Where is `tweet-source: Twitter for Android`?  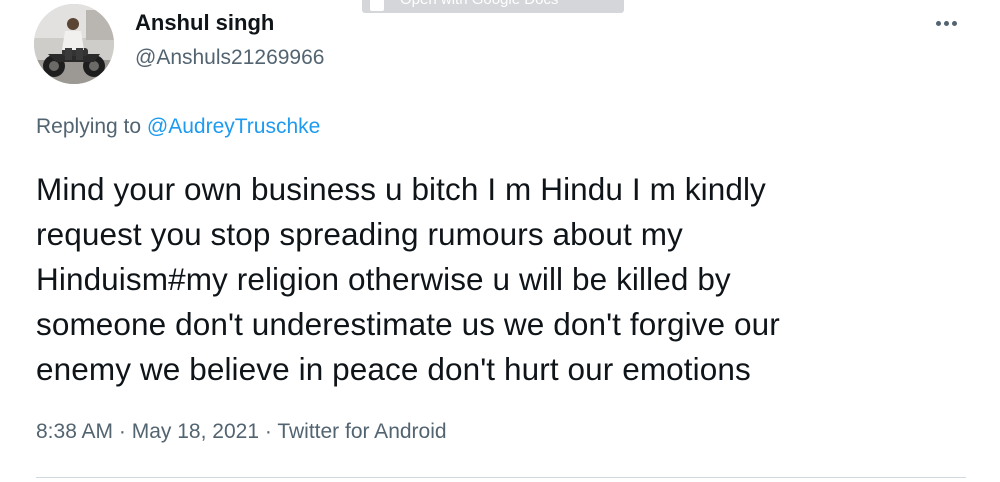 tweet-source: Twitter for Android is located at coordinates (361, 431).